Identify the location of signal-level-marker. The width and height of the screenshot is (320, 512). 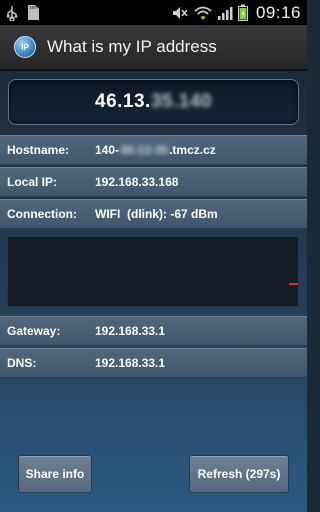
(293, 284).